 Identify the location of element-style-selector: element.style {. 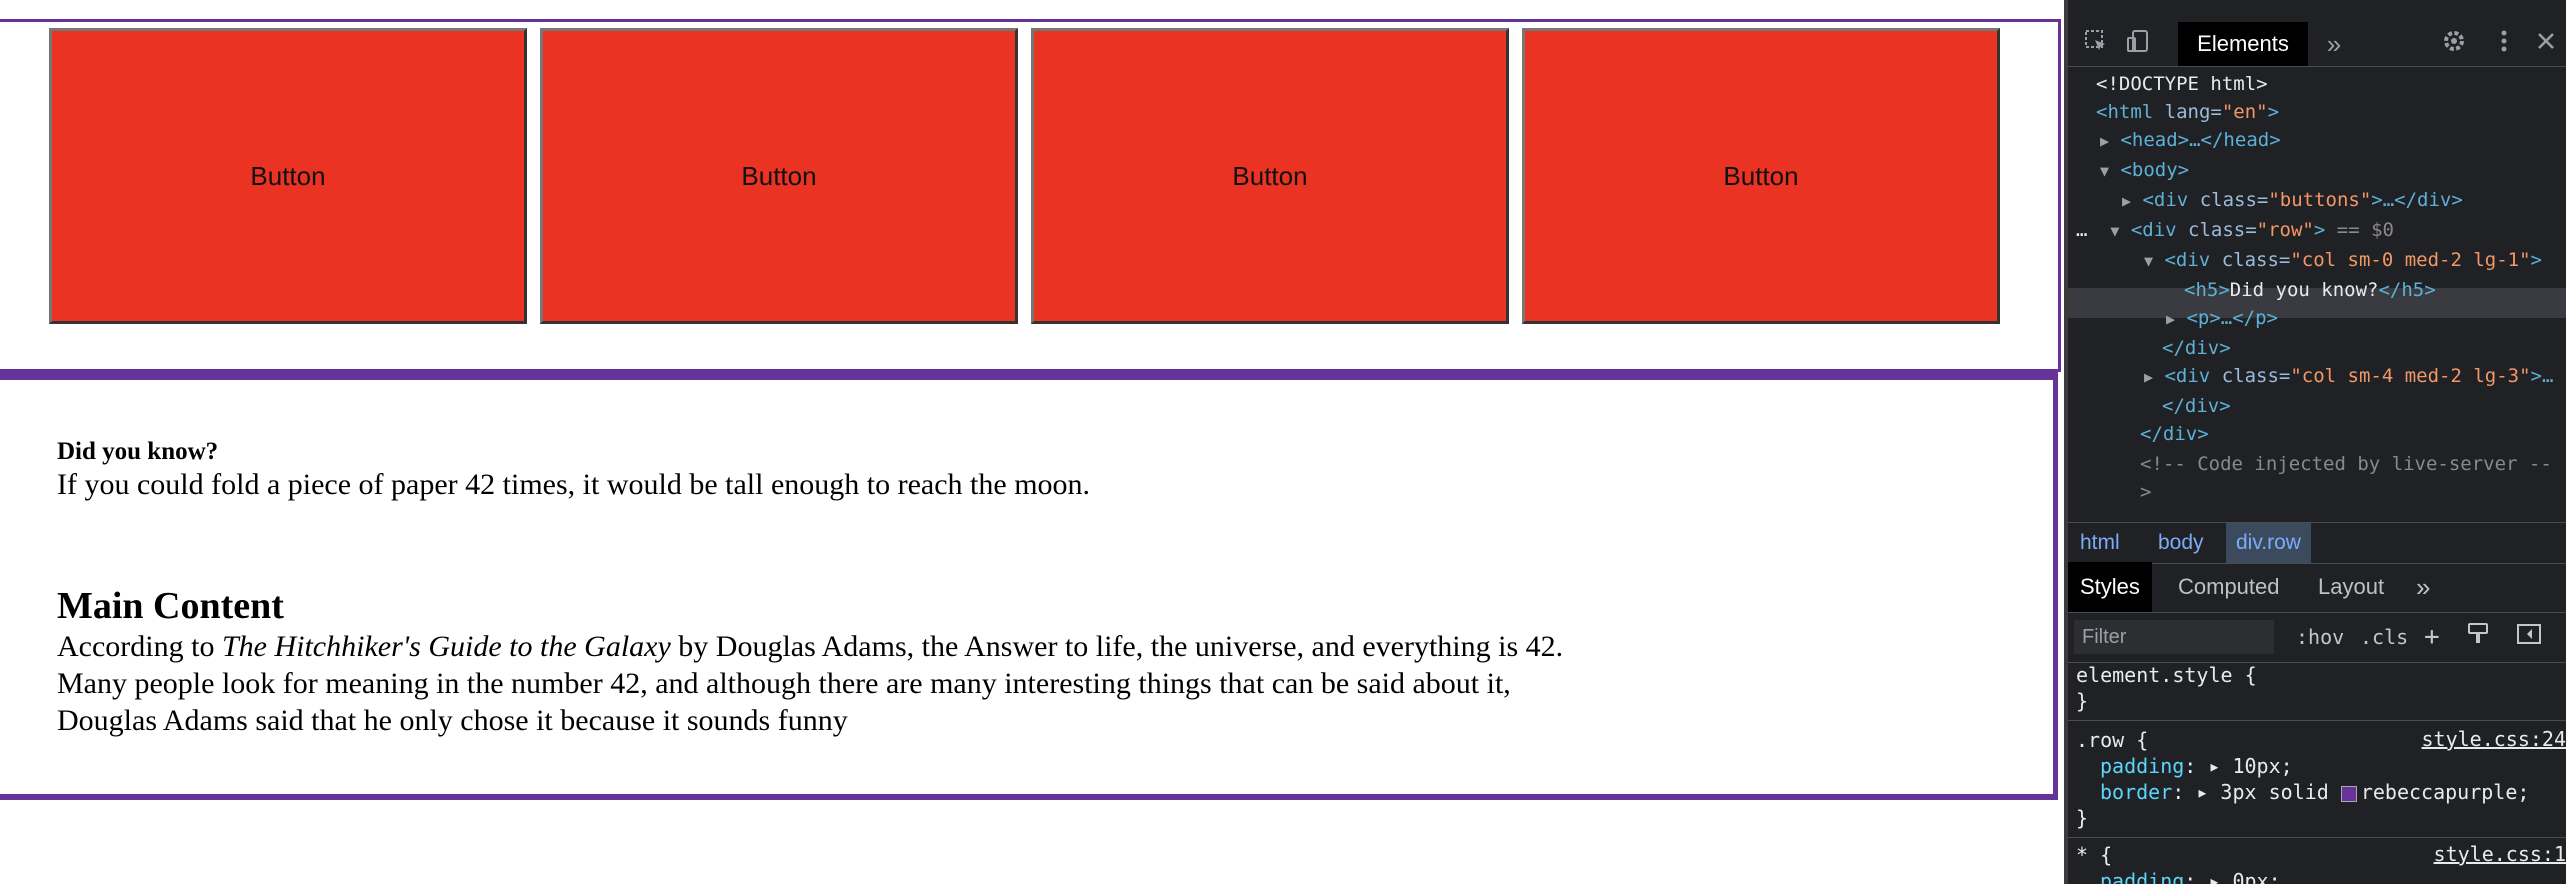
(2166, 675).